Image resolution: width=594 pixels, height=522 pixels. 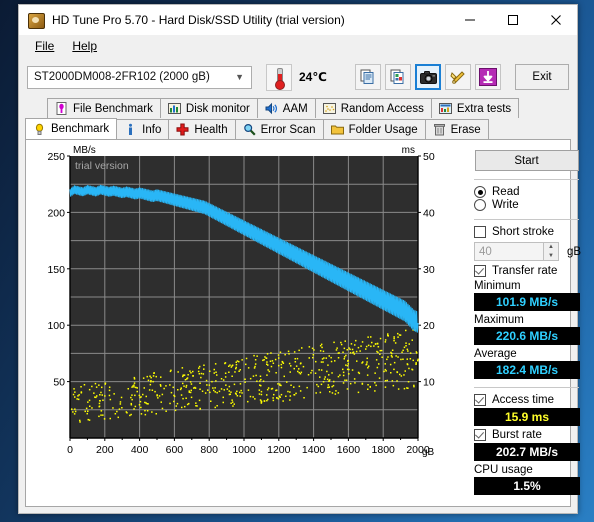 What do you see at coordinates (525, 271) in the screenshot?
I see `checkbox-transfer-rate-label: Transfer rate` at bounding box center [525, 271].